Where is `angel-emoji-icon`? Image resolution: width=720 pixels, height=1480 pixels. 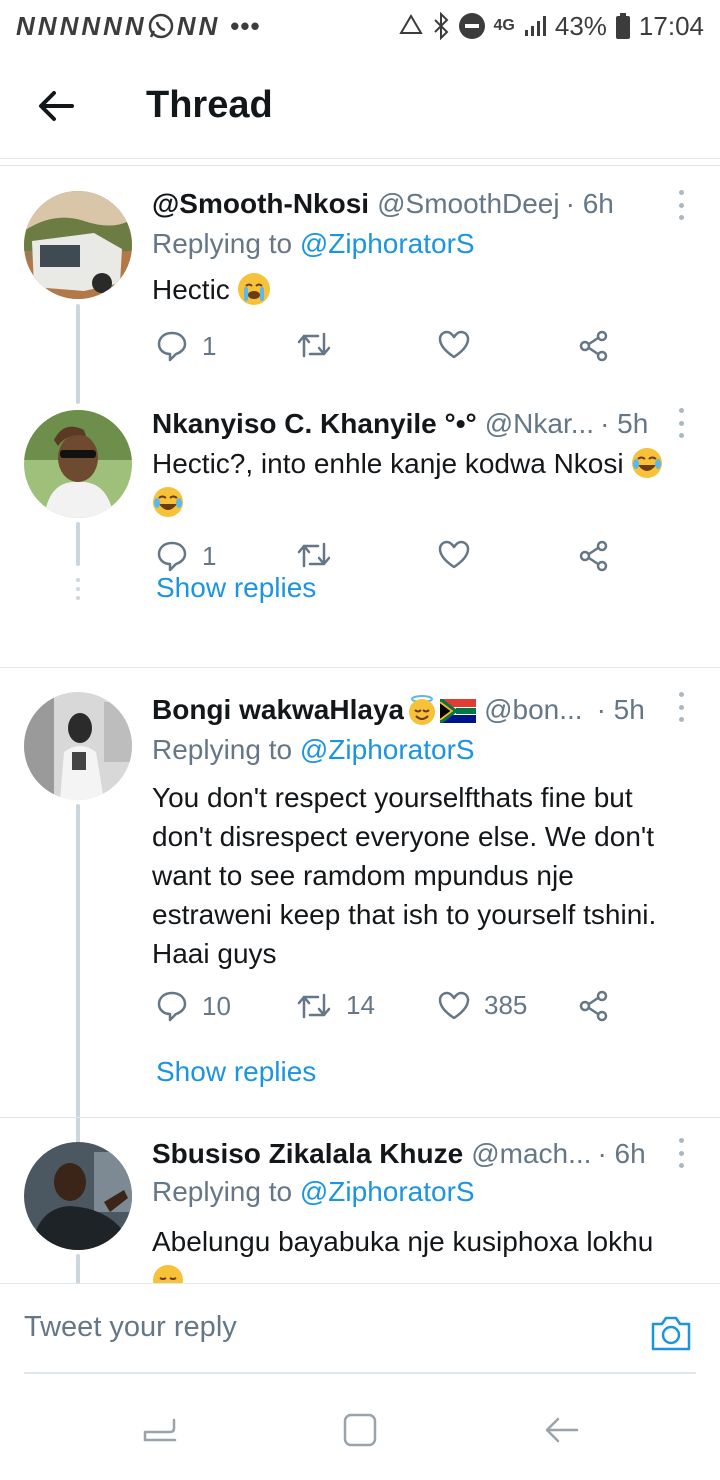 angel-emoji-icon is located at coordinates (422, 710).